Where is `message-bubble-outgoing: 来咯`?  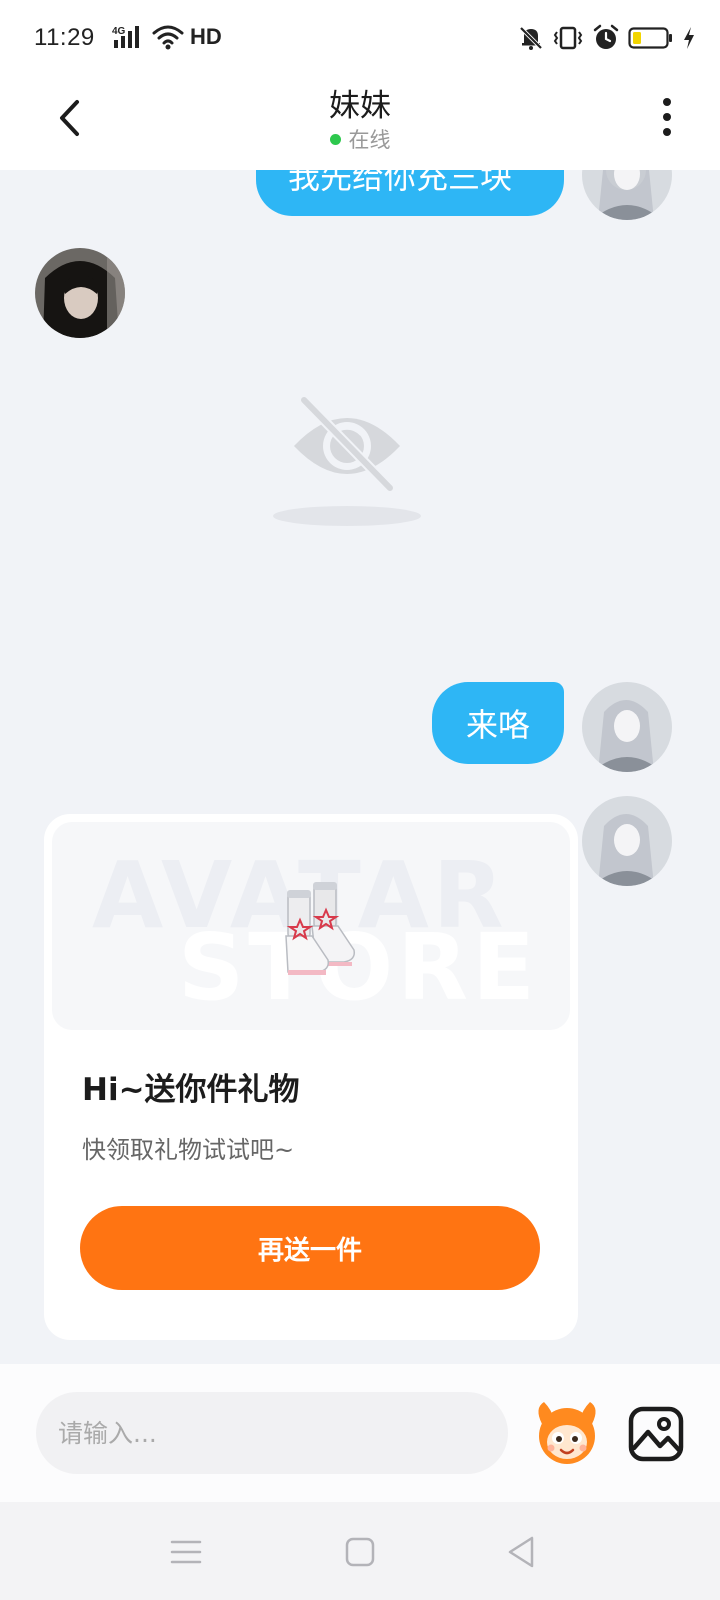
message-bubble-outgoing: 来咯 is located at coordinates (498, 723).